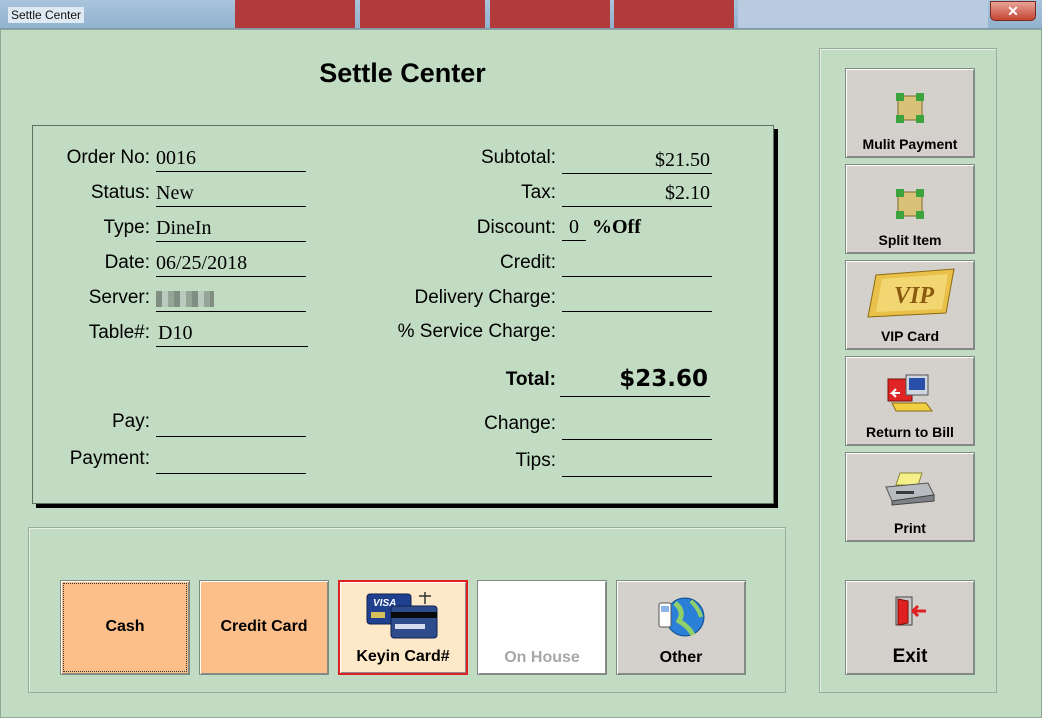  Describe the element at coordinates (231, 159) in the screenshot. I see `order-no-value: 0016` at that location.